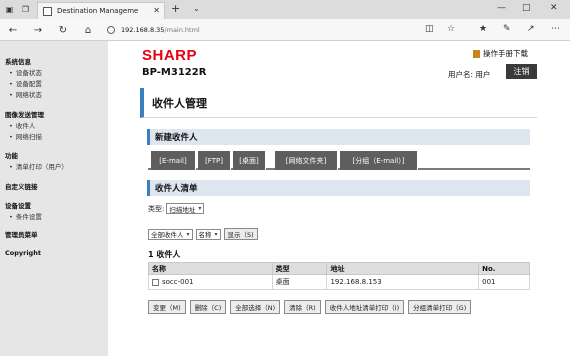 The image size is (570, 356). I want to click on window-menu-icon: ▣, so click(9, 9).